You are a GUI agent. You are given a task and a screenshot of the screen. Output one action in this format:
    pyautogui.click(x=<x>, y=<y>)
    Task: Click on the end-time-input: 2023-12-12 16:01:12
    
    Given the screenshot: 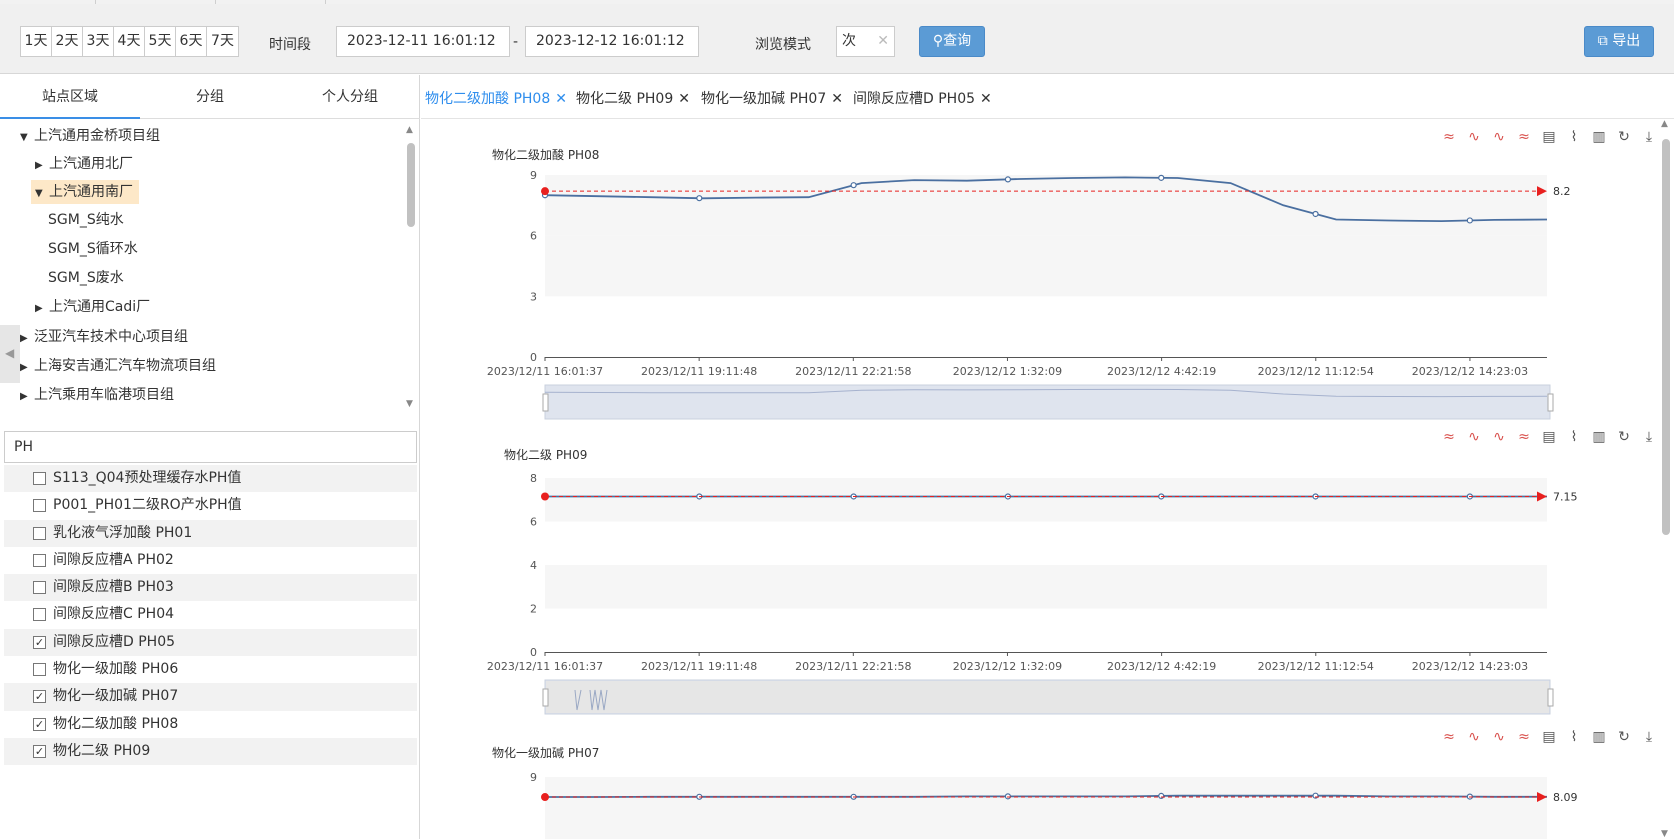 What is the action you would take?
    pyautogui.click(x=612, y=41)
    